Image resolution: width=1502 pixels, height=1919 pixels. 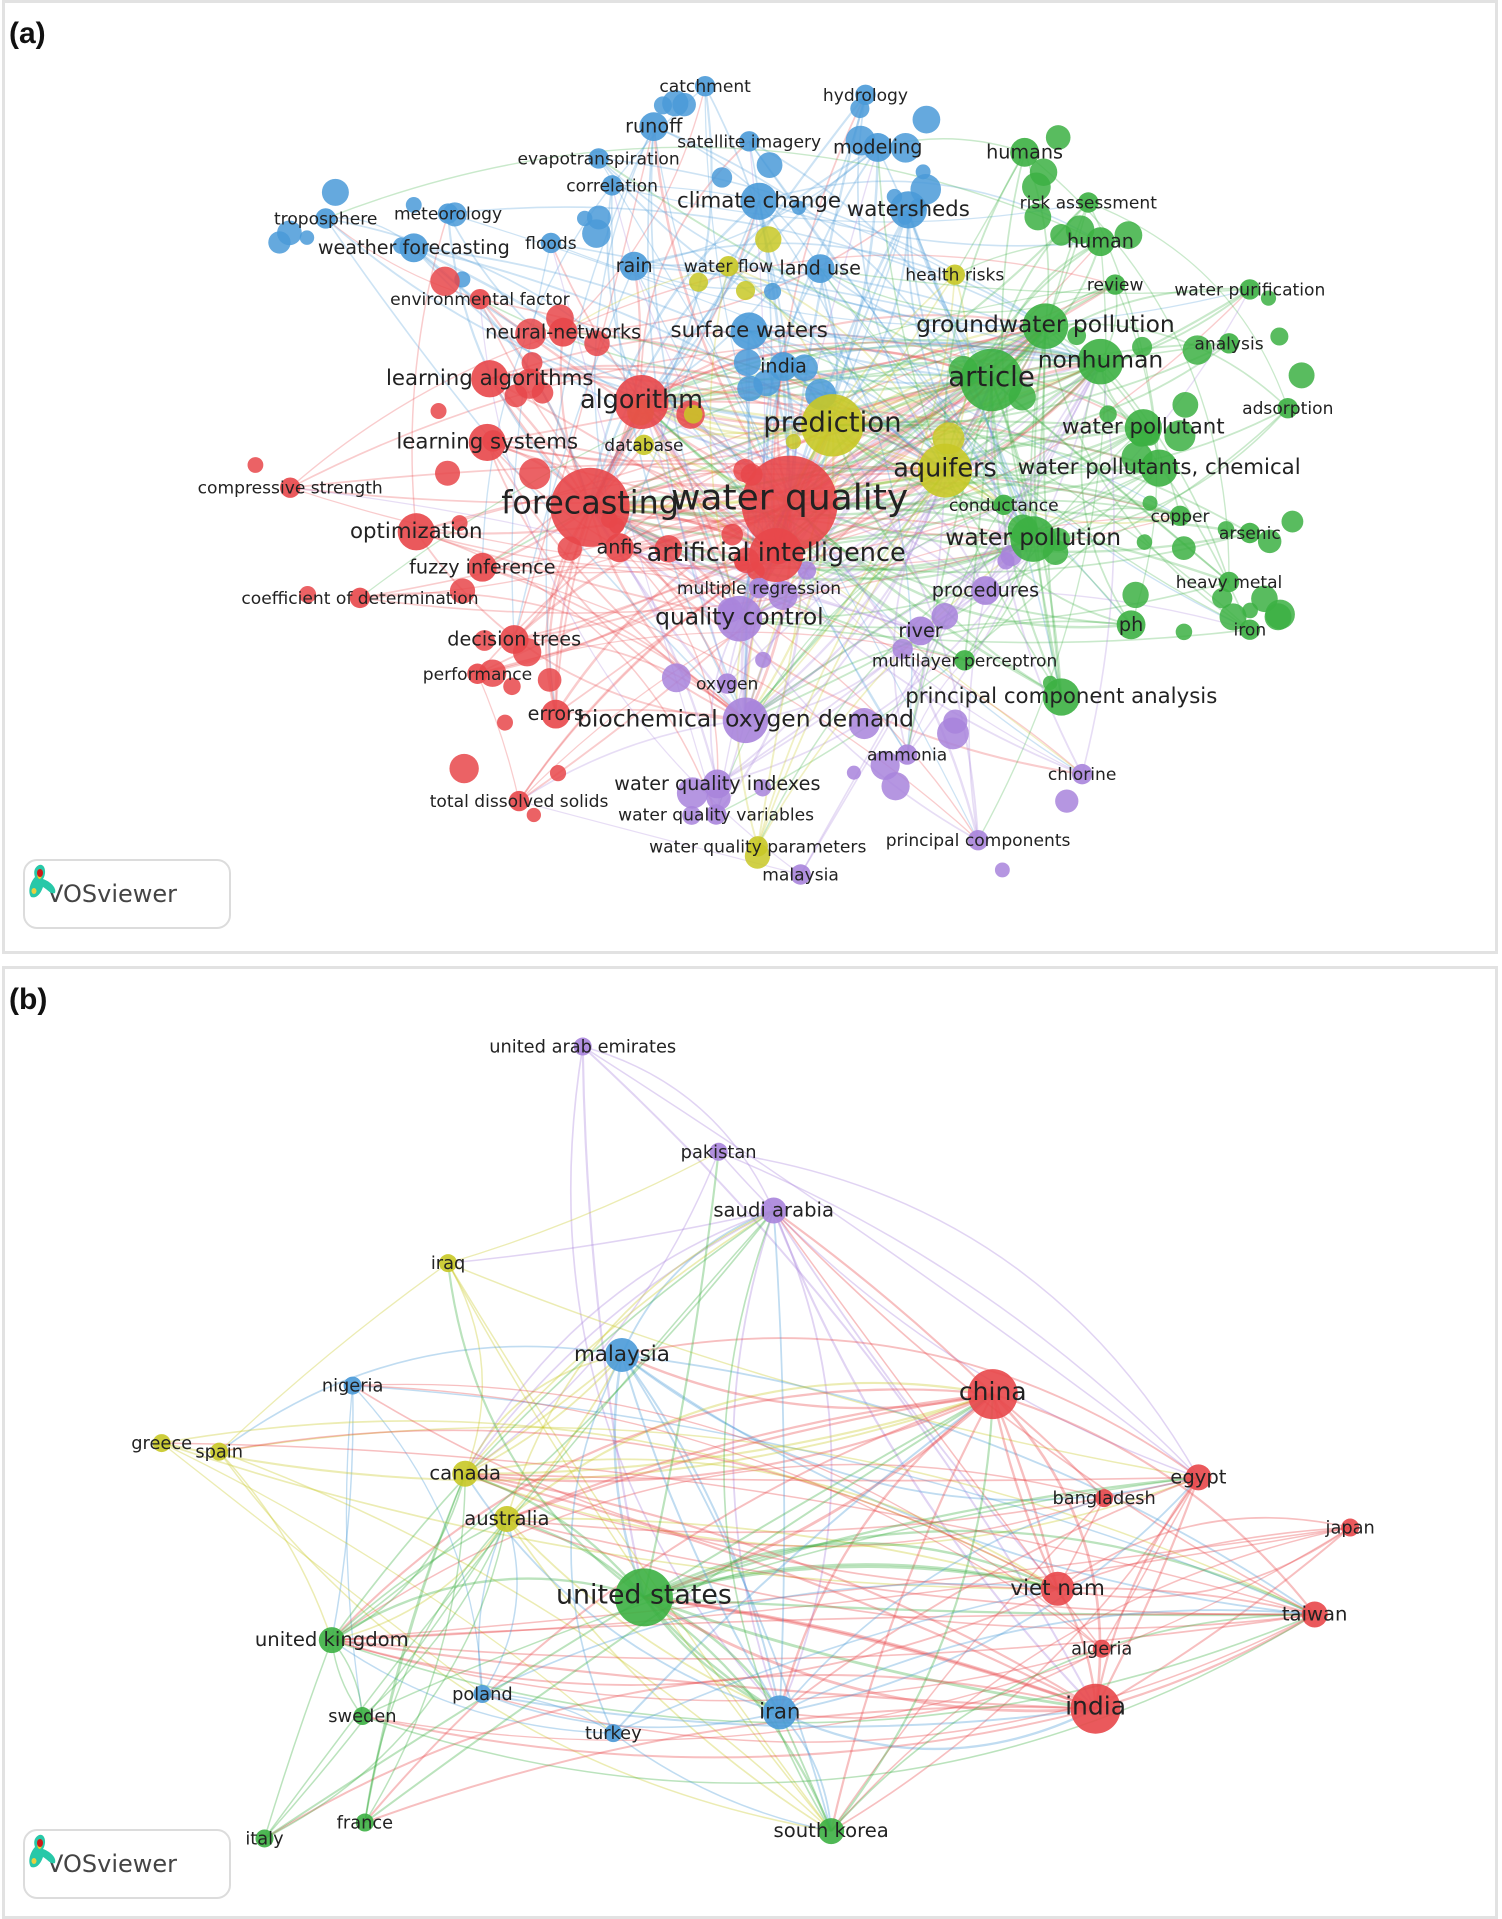 I want to click on node-label: spain, so click(x=219, y=1452).